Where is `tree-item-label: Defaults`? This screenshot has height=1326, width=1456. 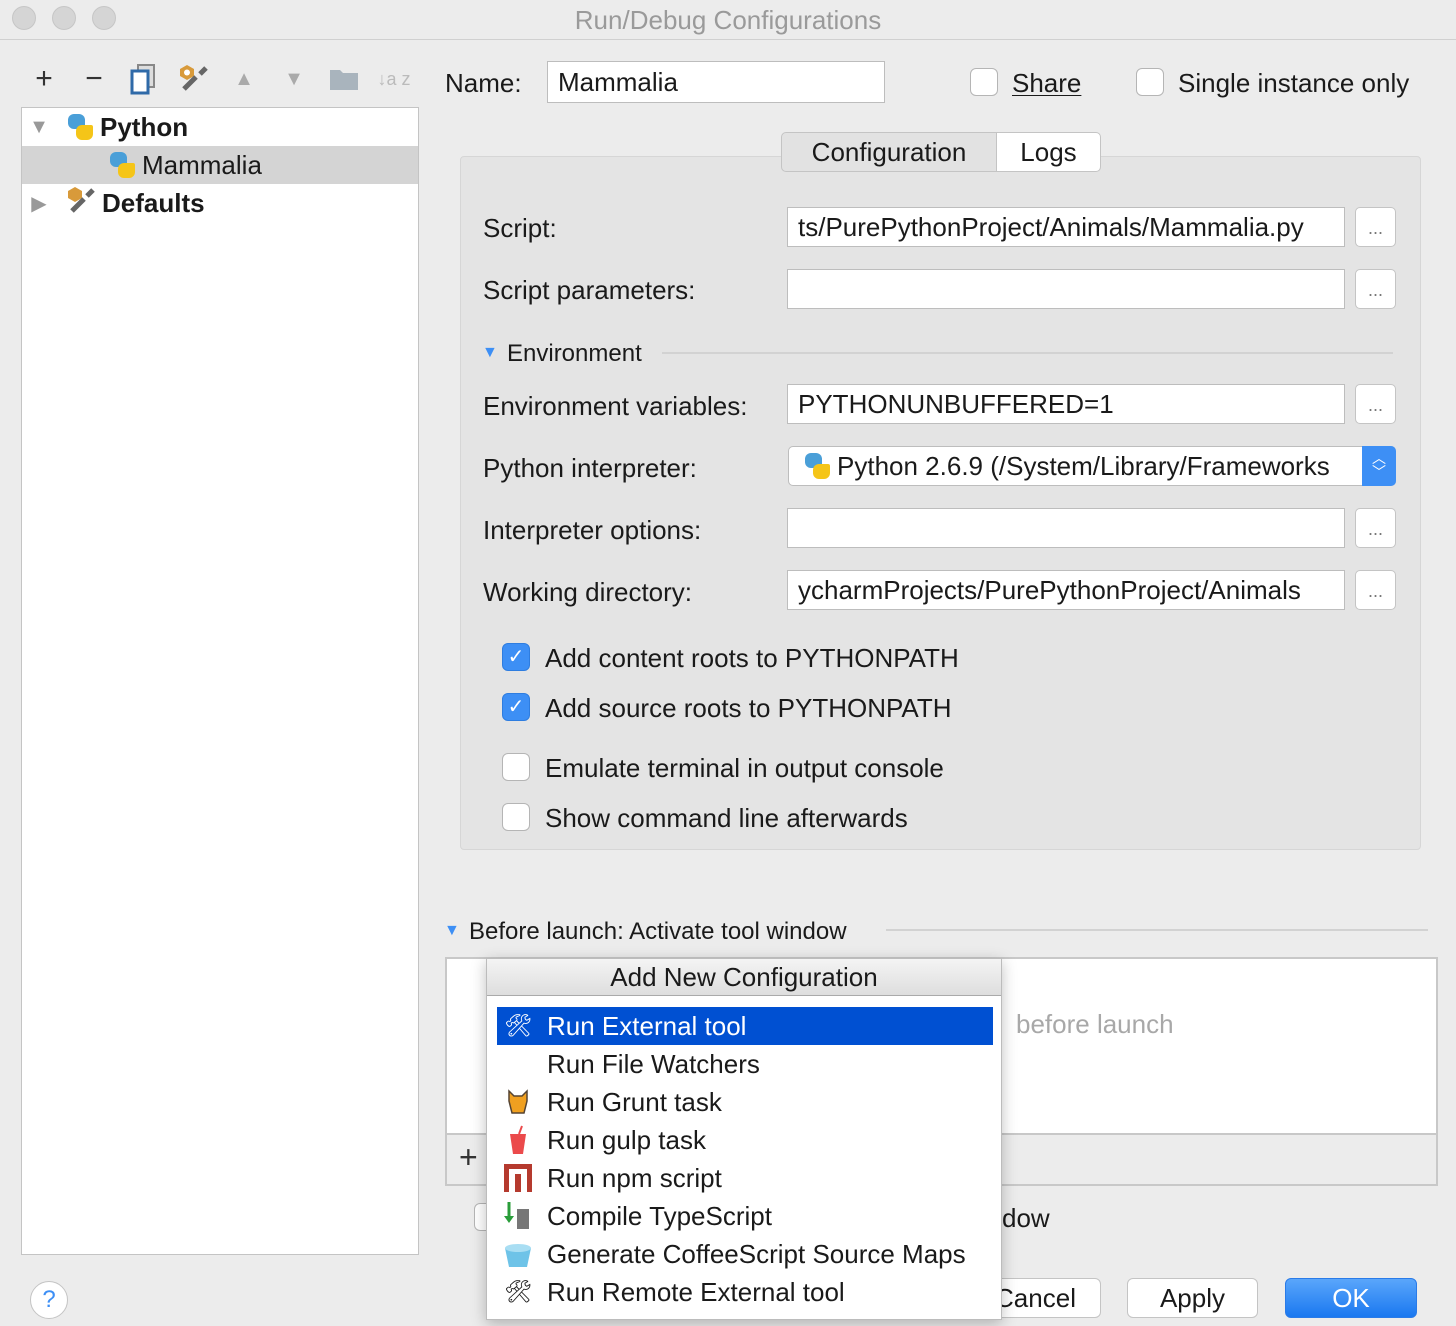 tree-item-label: Defaults is located at coordinates (153, 202).